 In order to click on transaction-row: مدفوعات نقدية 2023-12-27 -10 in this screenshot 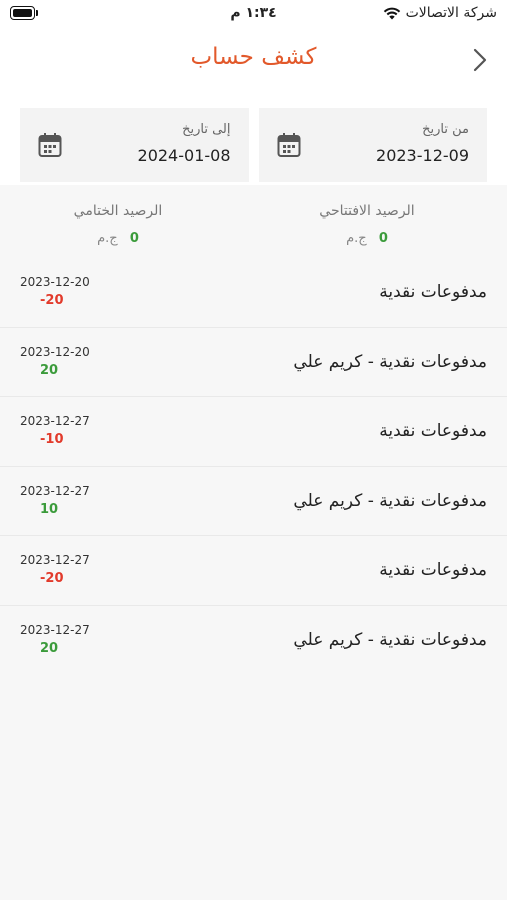, I will do `click(253, 432)`.